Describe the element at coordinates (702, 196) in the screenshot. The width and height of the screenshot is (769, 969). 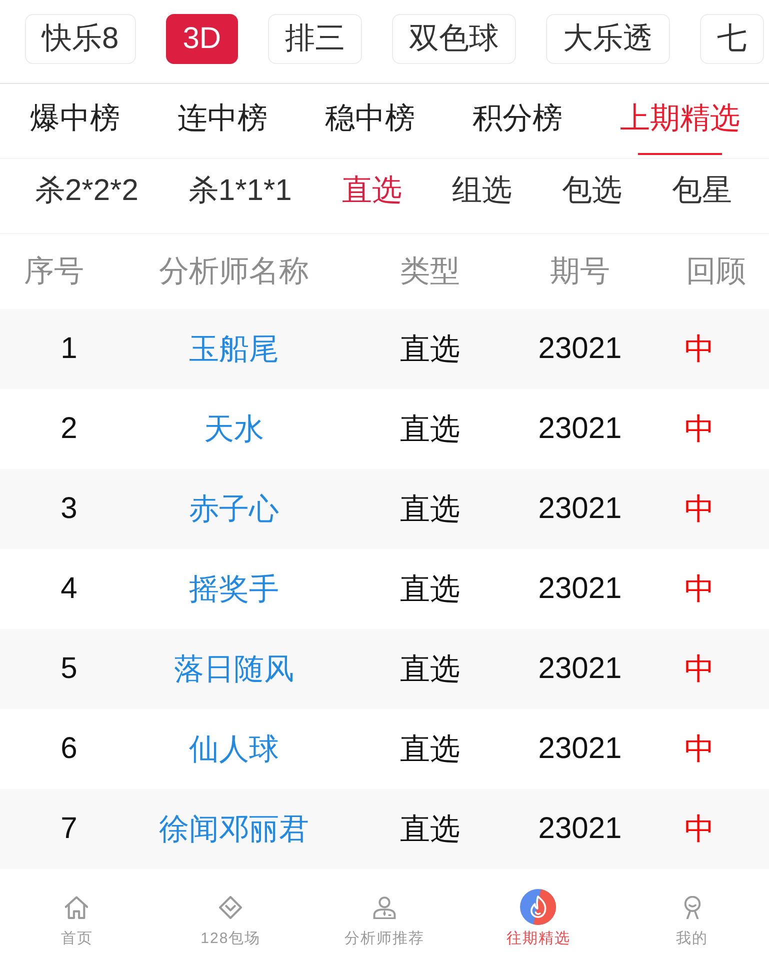
I see `filter-tab: 包星` at that location.